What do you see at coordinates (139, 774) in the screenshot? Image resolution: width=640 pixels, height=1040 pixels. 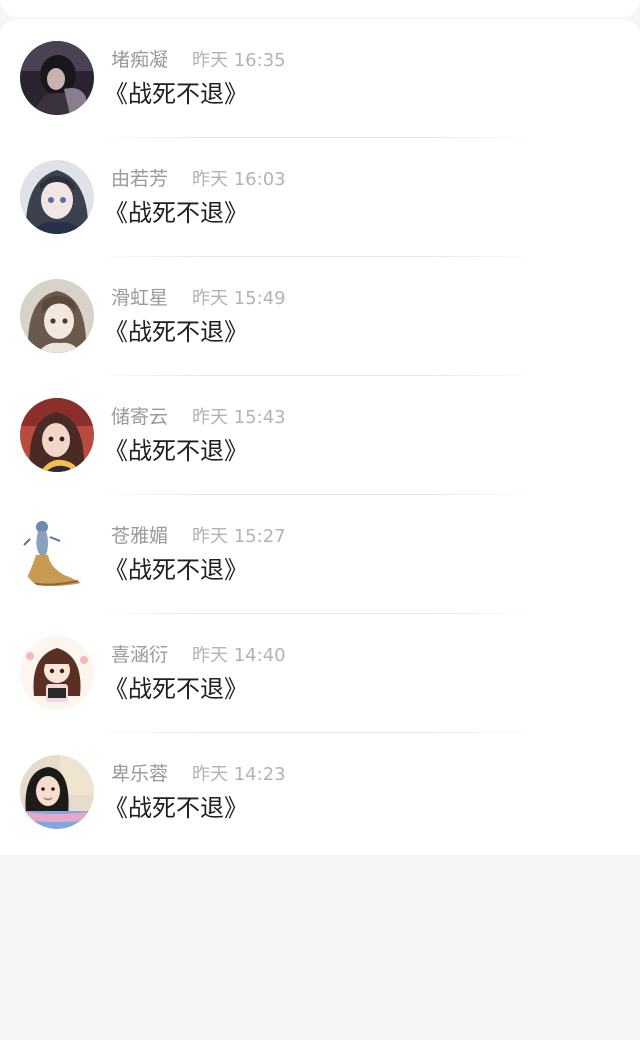 I see `user-name: 卑乐蓉` at bounding box center [139, 774].